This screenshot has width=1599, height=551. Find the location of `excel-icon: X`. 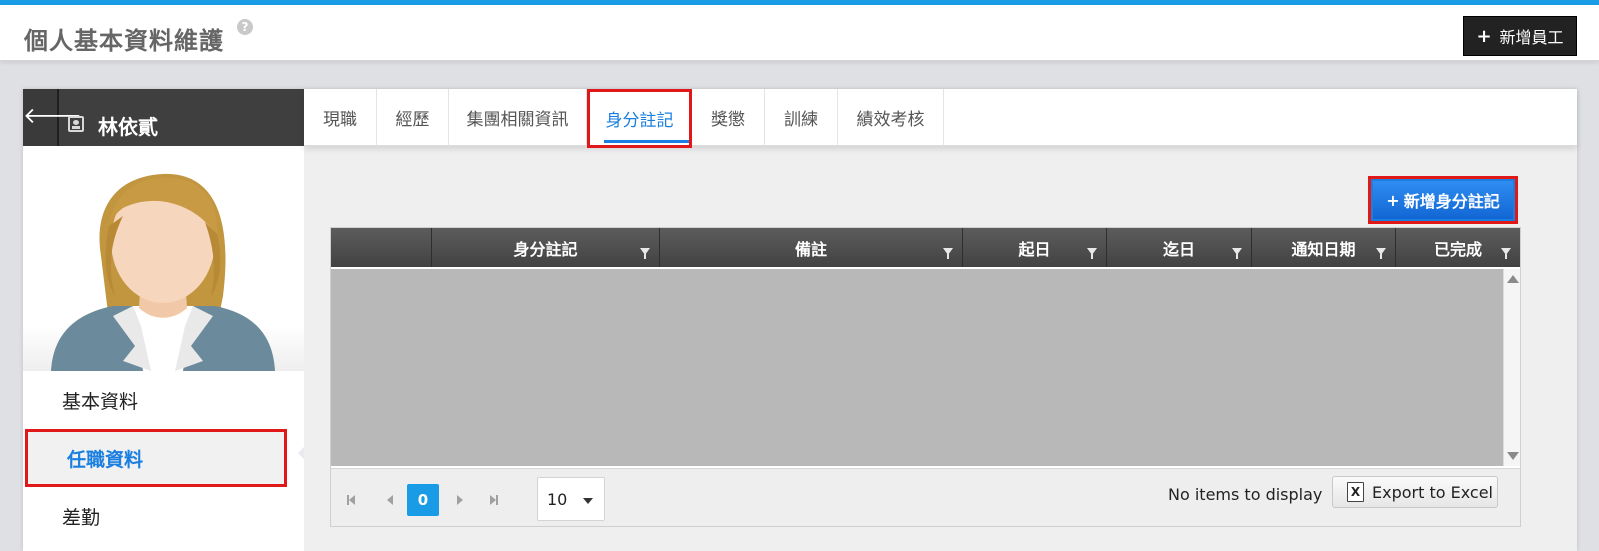

excel-icon: X is located at coordinates (1355, 492).